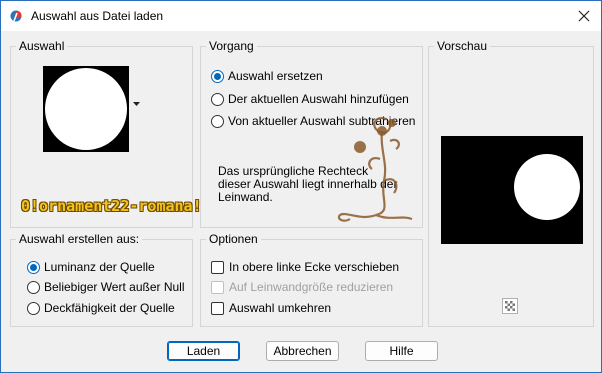 The width and height of the screenshot is (602, 373). I want to click on radio-source-luminance: Luminanz der Quelle, so click(91, 267).